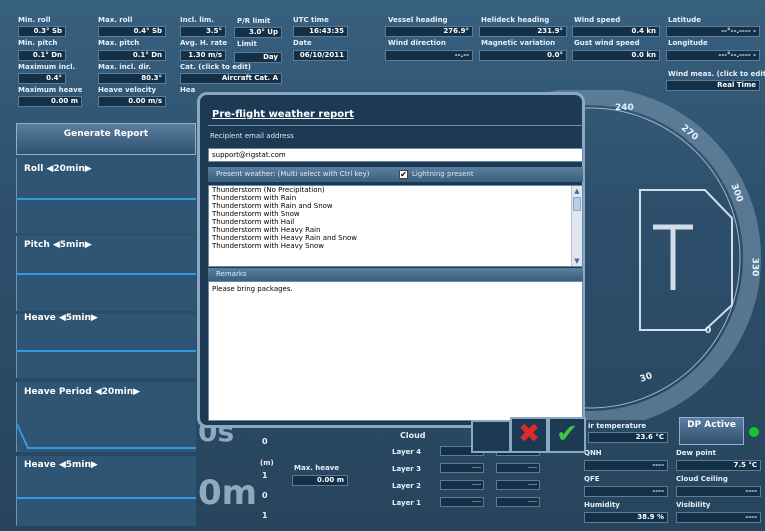 The width and height of the screenshot is (765, 531). What do you see at coordinates (713, 55) in the screenshot?
I see `longitude-value: ---°--.---- -` at bounding box center [713, 55].